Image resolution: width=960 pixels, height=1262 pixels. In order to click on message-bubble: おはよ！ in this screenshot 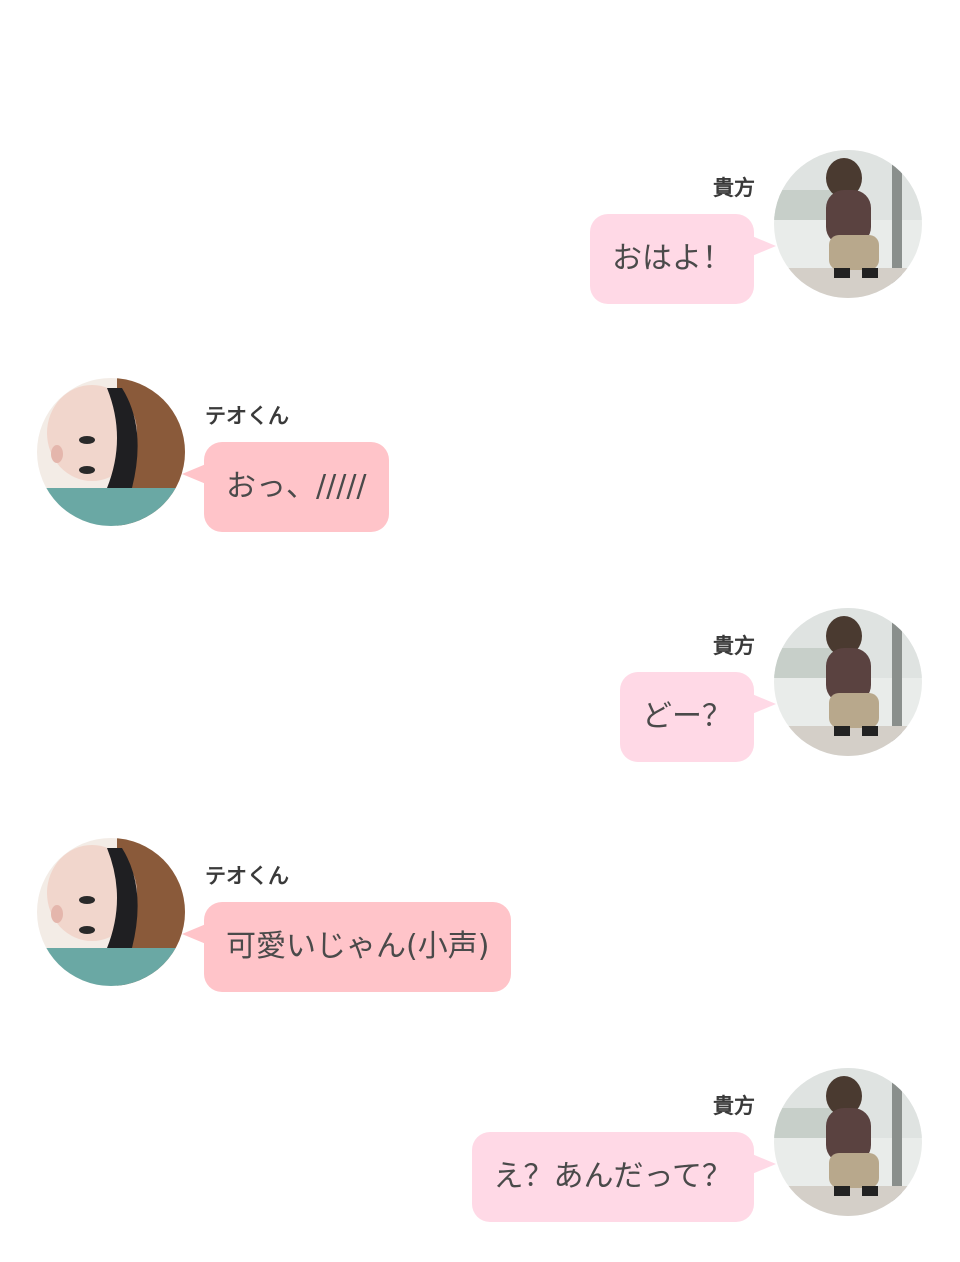, I will do `click(672, 259)`.